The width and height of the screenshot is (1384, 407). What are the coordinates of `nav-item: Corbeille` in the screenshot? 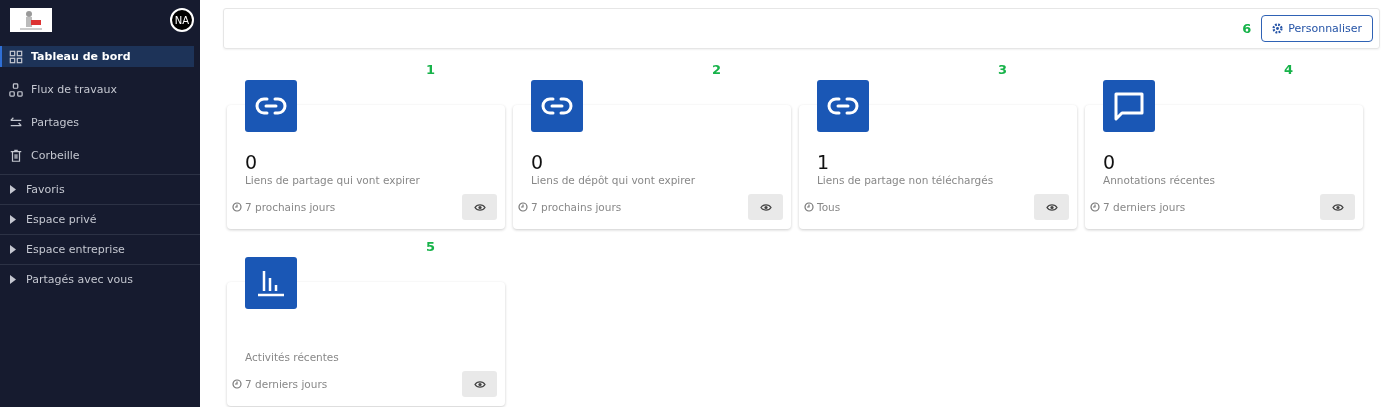 It's located at (97, 155).